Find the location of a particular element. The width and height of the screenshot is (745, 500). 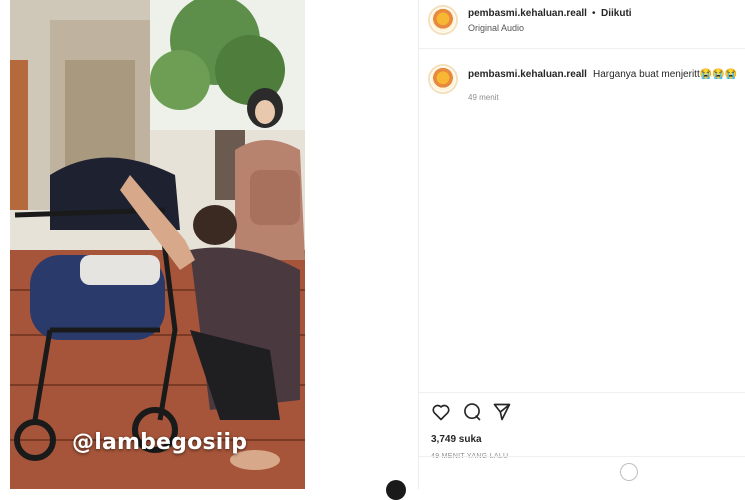

comment-icon is located at coordinates (472, 412).